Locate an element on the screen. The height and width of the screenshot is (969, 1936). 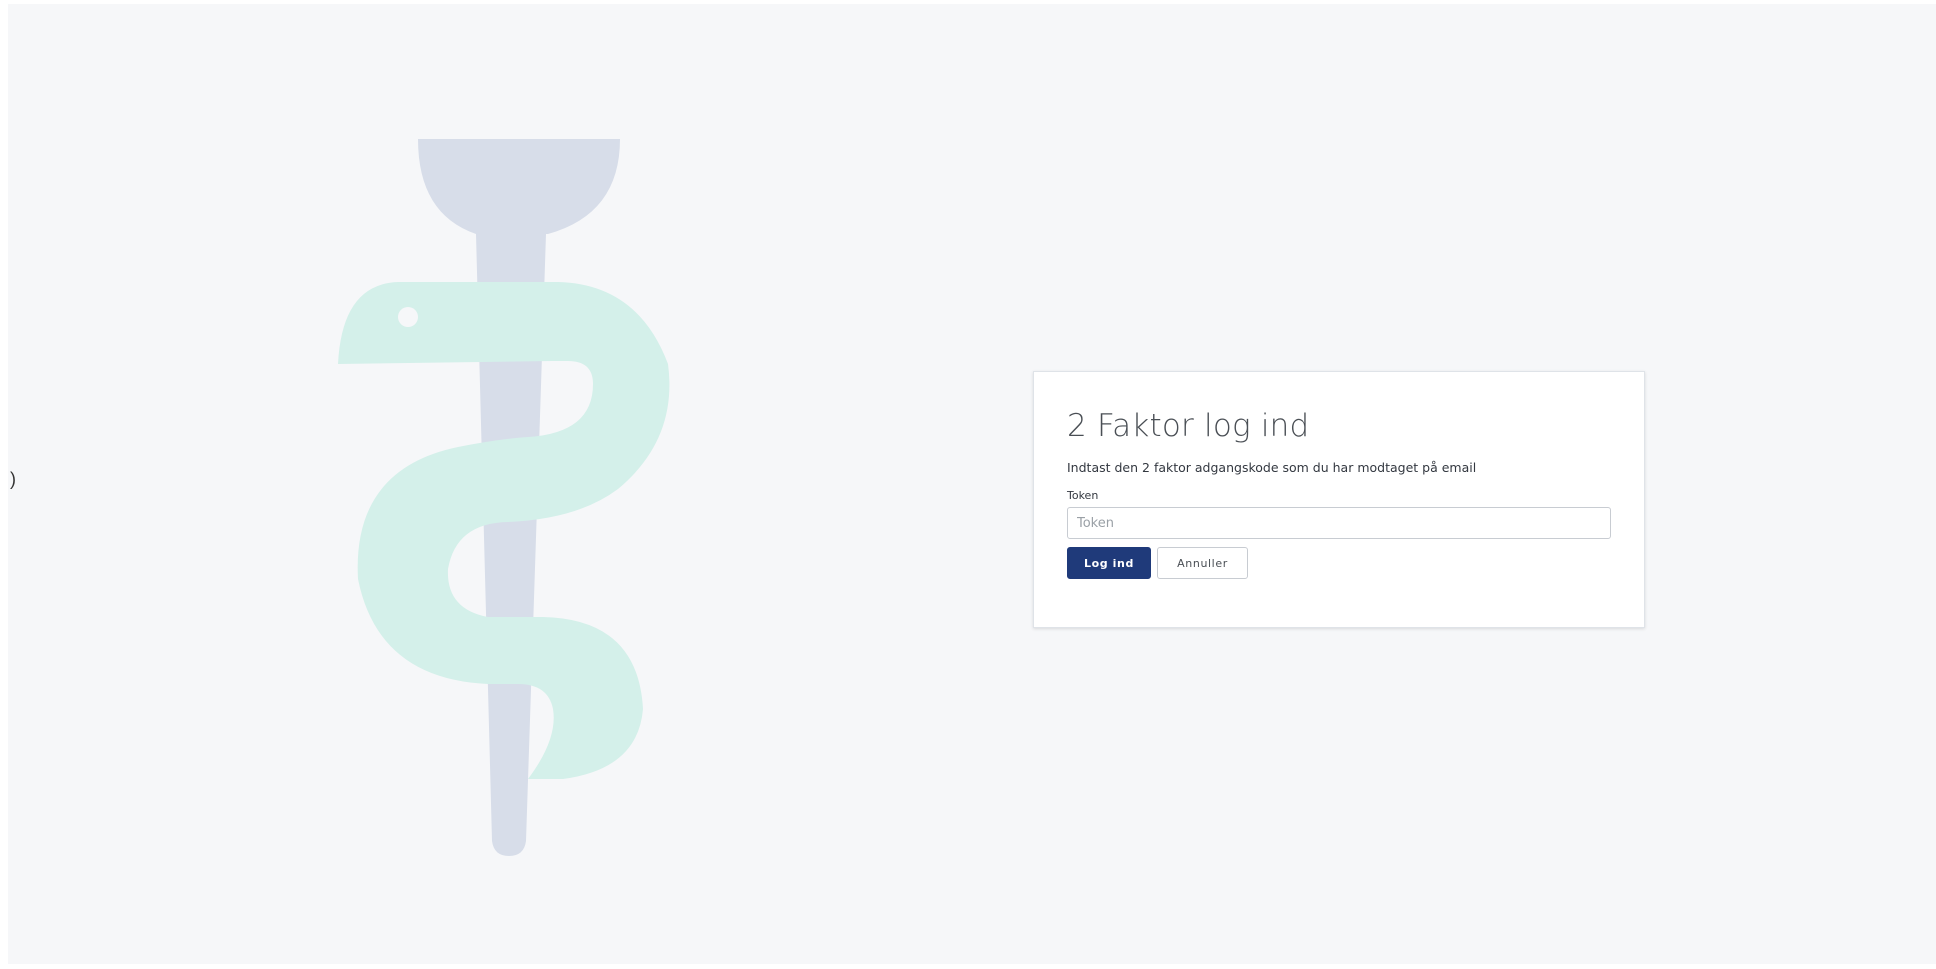
log-in-button: Log ind is located at coordinates (1109, 563).